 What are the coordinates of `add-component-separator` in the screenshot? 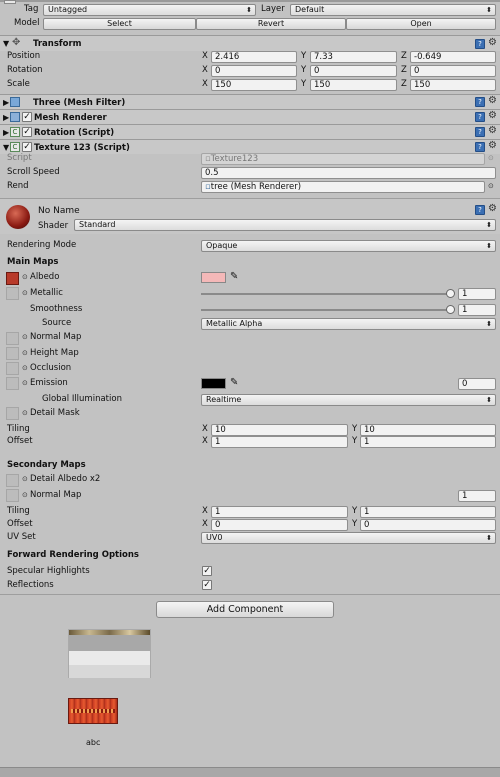 It's located at (250, 594).